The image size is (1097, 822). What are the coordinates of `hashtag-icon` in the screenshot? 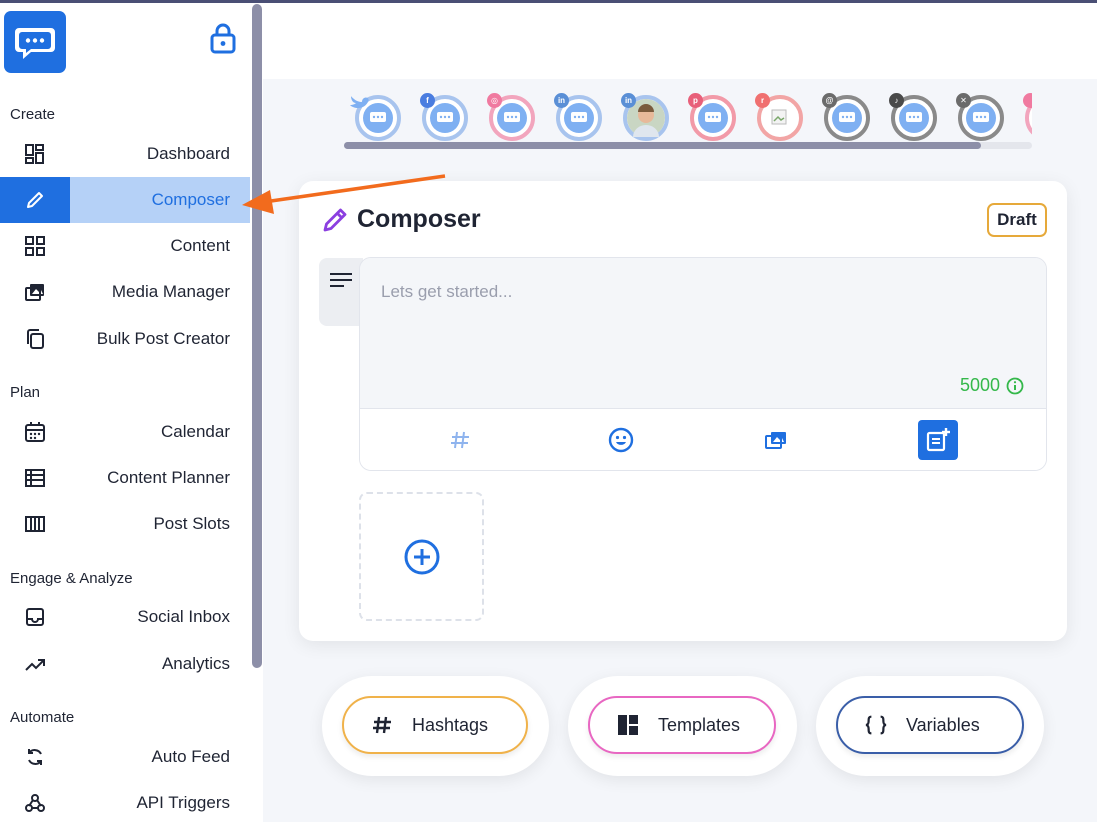 It's located at (460, 440).